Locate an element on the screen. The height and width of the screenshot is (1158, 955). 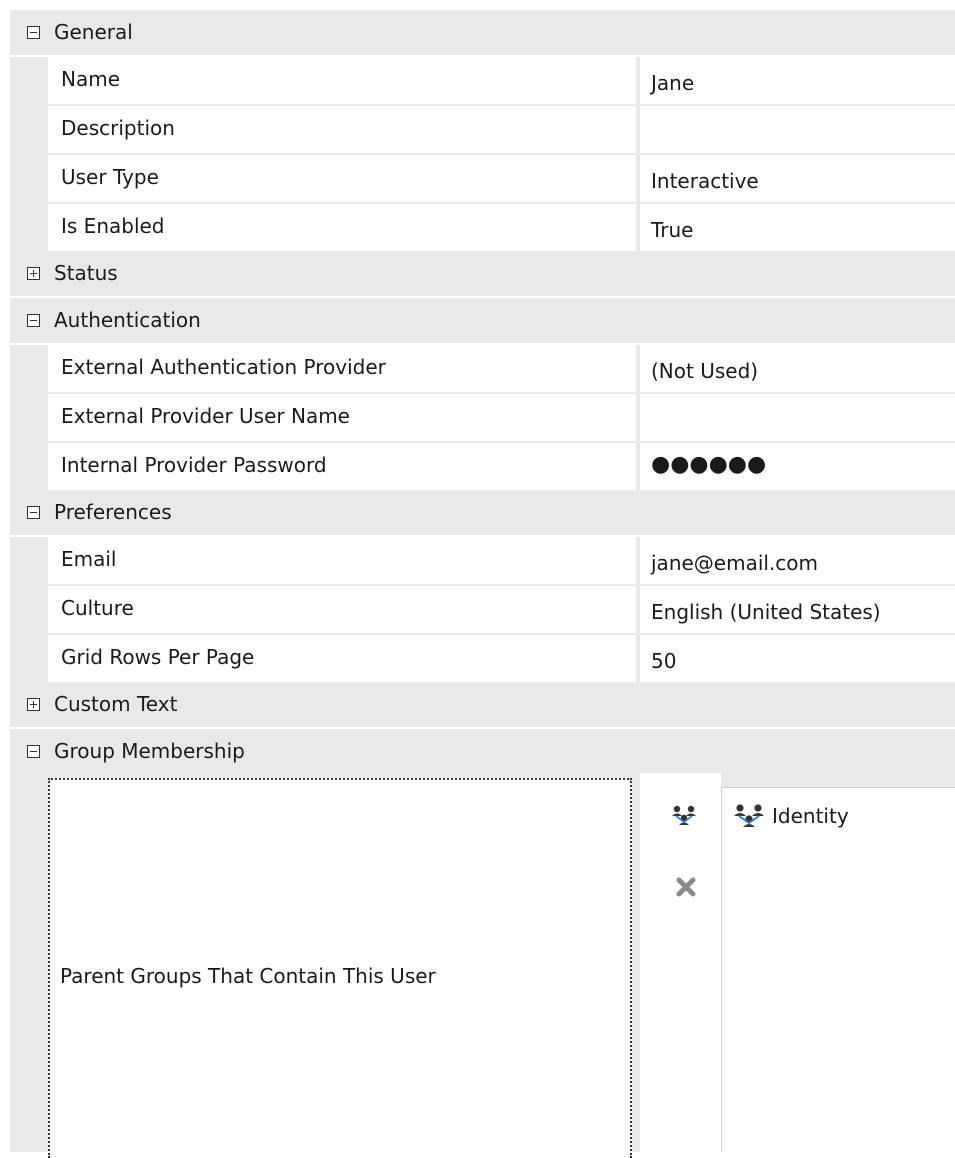
property-value: English (United States) is located at coordinates (766, 612).